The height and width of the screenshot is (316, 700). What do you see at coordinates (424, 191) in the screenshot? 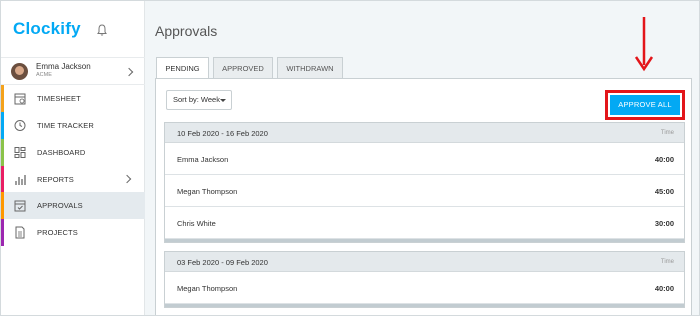
I see `table-row: Megan Thompson 45:00` at bounding box center [424, 191].